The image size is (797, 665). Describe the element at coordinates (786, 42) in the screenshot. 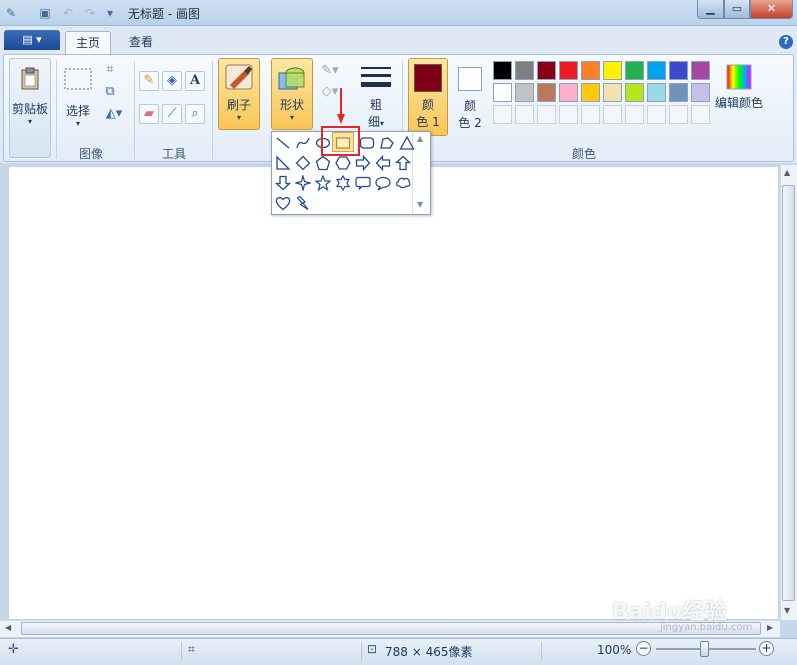

I see `help-icon: ?` at that location.